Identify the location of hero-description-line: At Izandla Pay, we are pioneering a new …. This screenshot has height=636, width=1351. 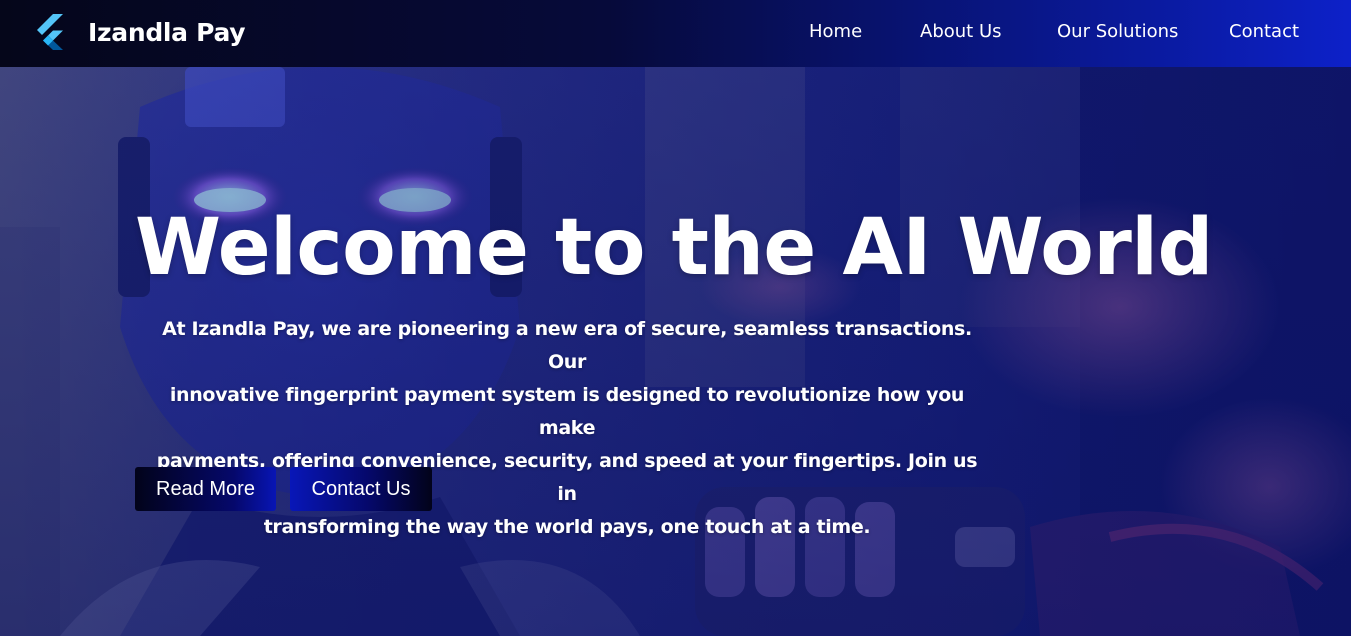
(567, 345).